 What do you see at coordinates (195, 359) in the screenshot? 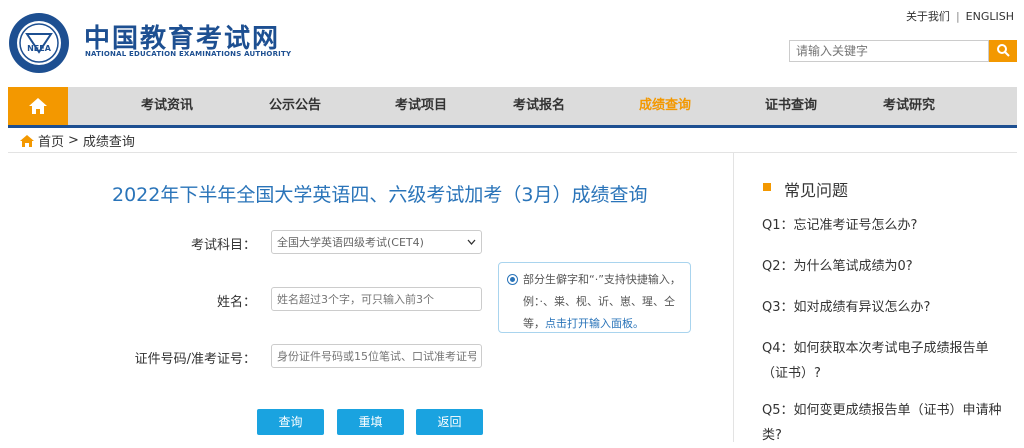
I see `id-number-label: 证件号码/准考证号：` at bounding box center [195, 359].